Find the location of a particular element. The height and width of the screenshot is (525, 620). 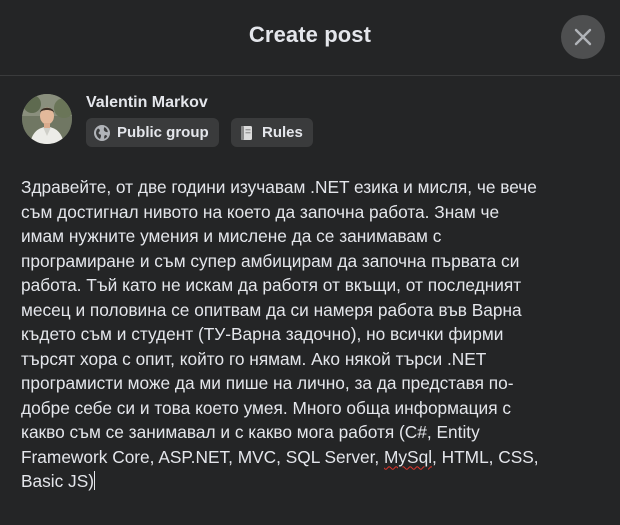

close-icon is located at coordinates (583, 37).